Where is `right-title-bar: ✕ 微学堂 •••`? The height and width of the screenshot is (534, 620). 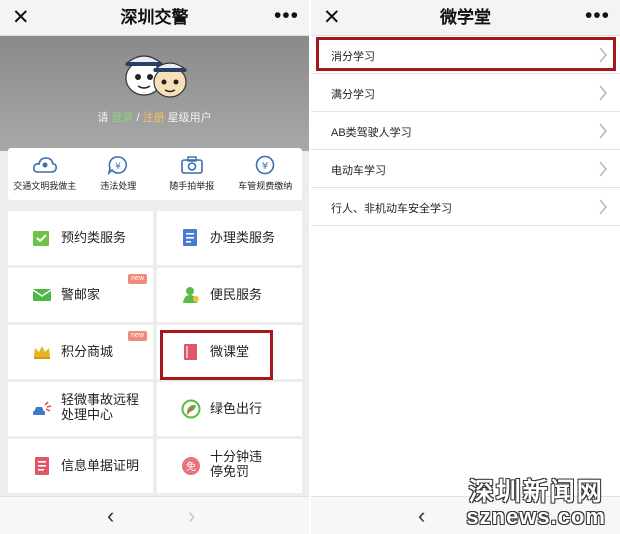 right-title-bar: ✕ 微学堂 ••• is located at coordinates (465, 18).